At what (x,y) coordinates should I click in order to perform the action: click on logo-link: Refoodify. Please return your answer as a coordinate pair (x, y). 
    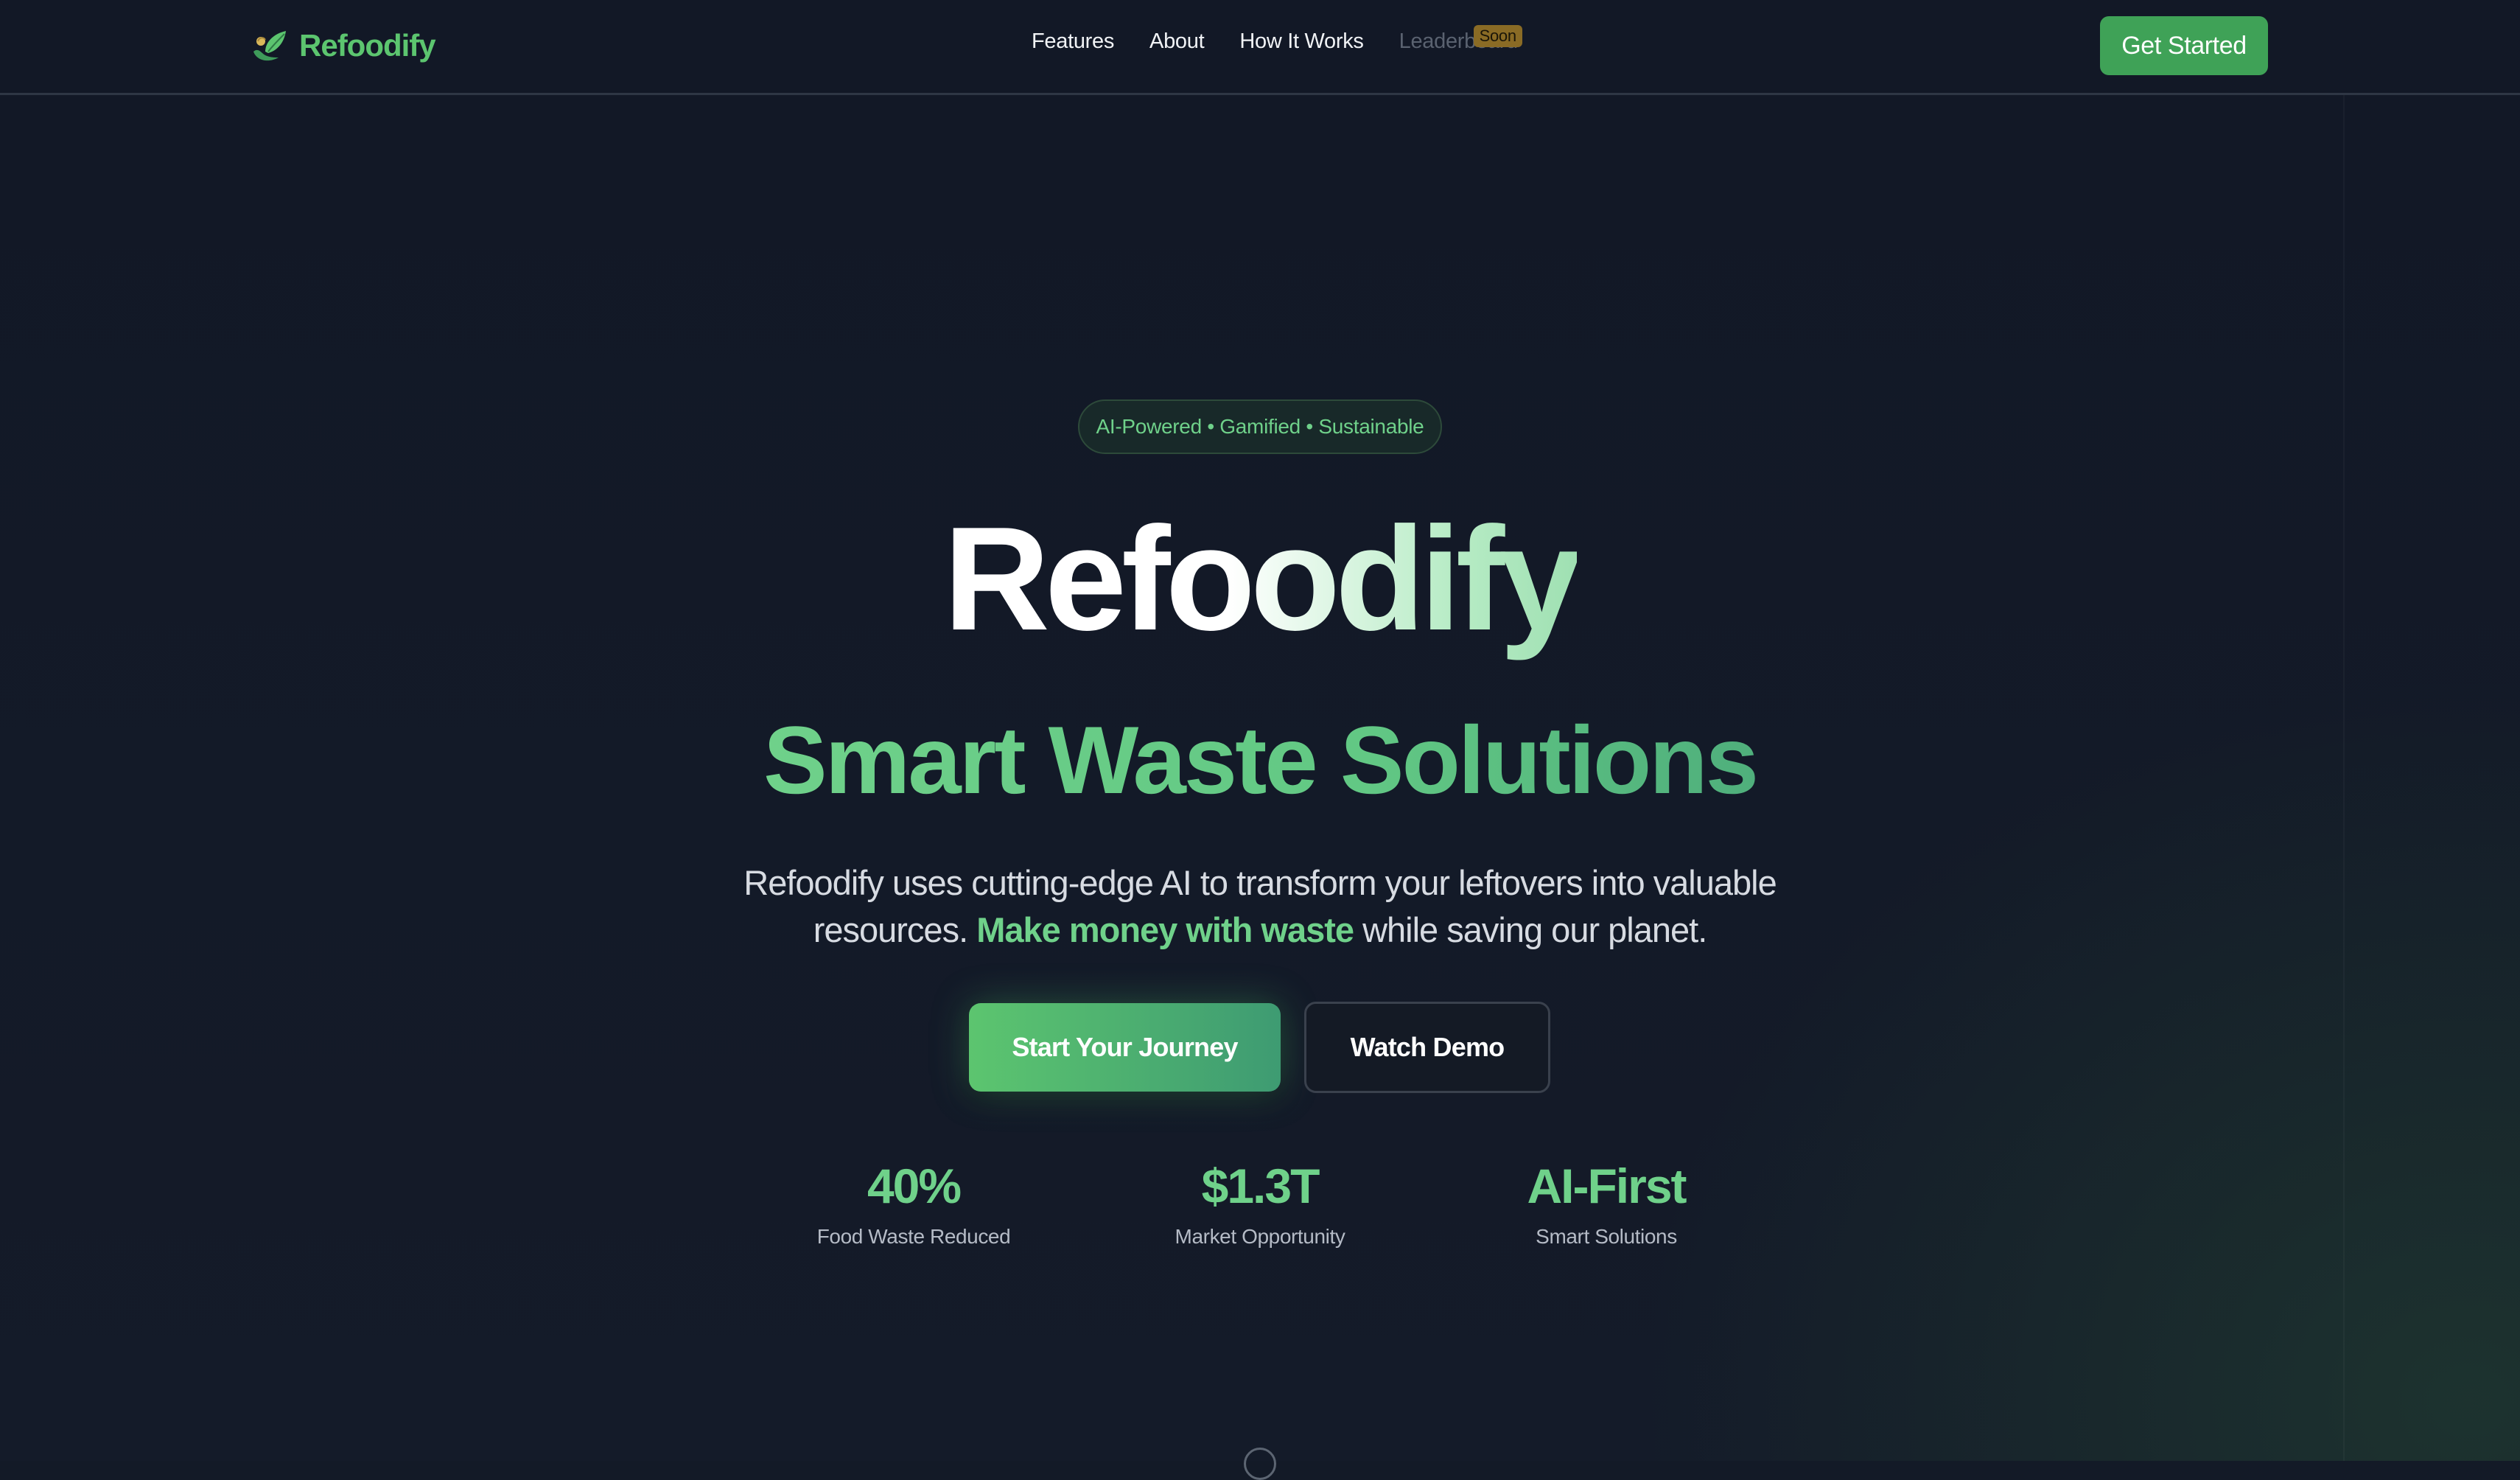
    Looking at the image, I should click on (342, 45).